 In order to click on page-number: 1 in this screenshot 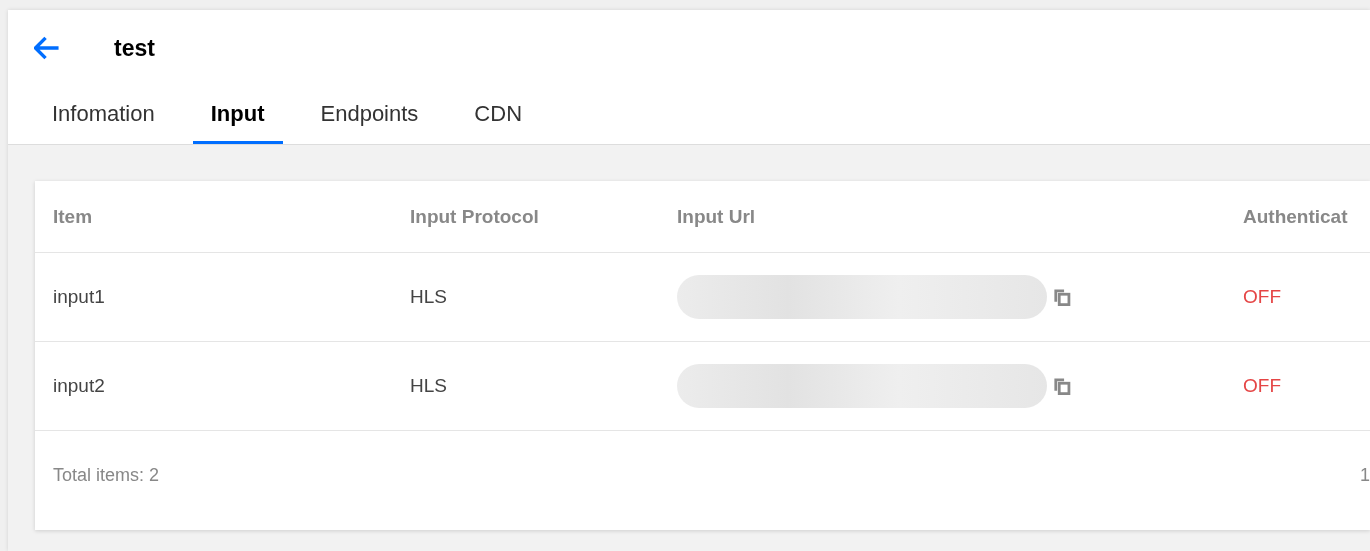, I will do `click(1365, 475)`.